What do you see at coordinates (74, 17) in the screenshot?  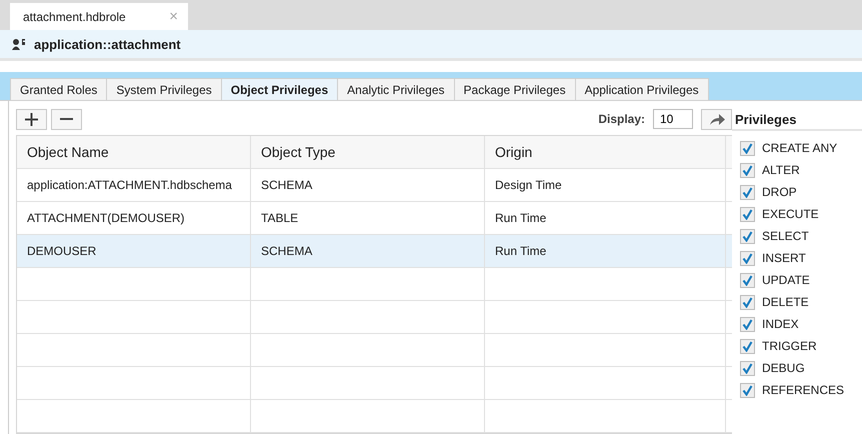 I see `editor-tab-label: attachment.hdbrole` at bounding box center [74, 17].